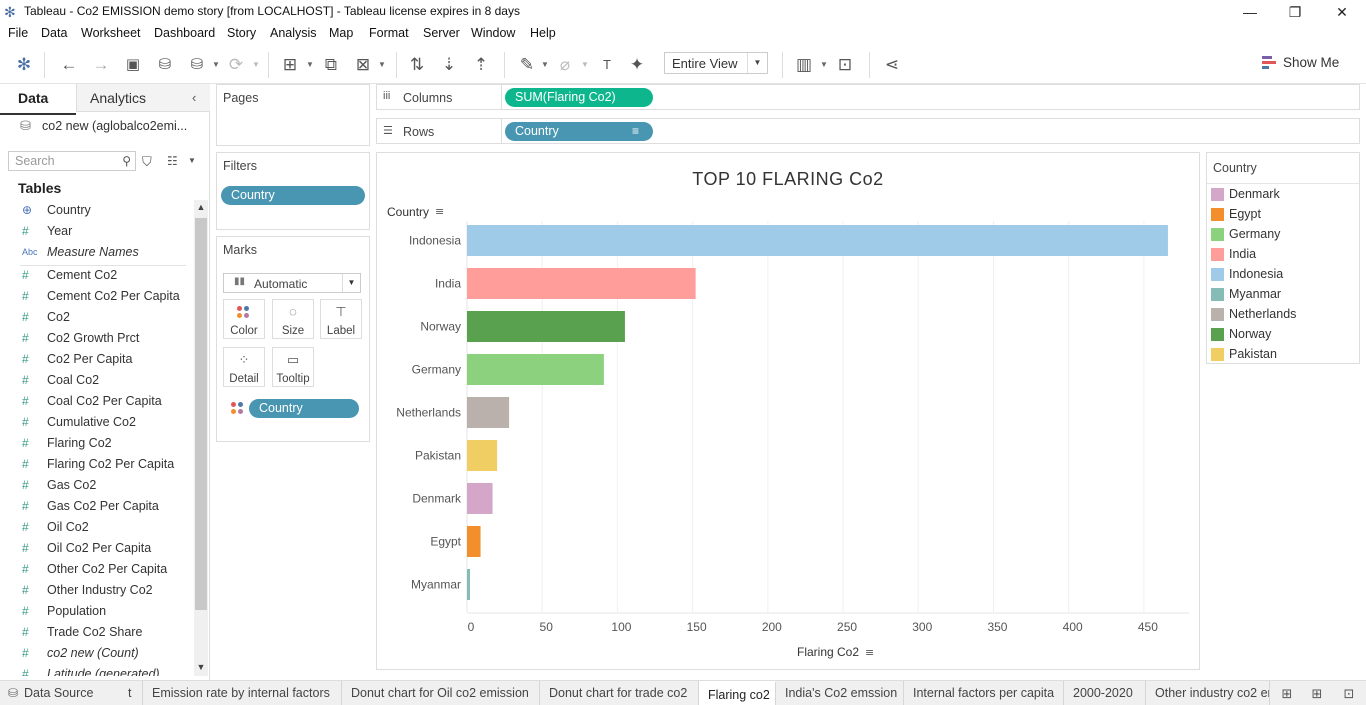  Describe the element at coordinates (97, 210) in the screenshot. I see `field-item-country: ⊕ Country` at that location.